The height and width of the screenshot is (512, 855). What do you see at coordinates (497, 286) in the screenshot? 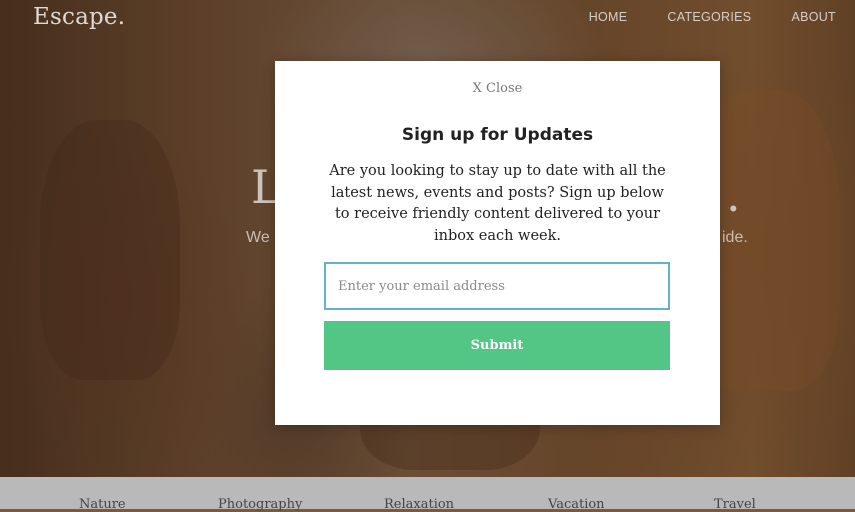
I see `email-input` at bounding box center [497, 286].